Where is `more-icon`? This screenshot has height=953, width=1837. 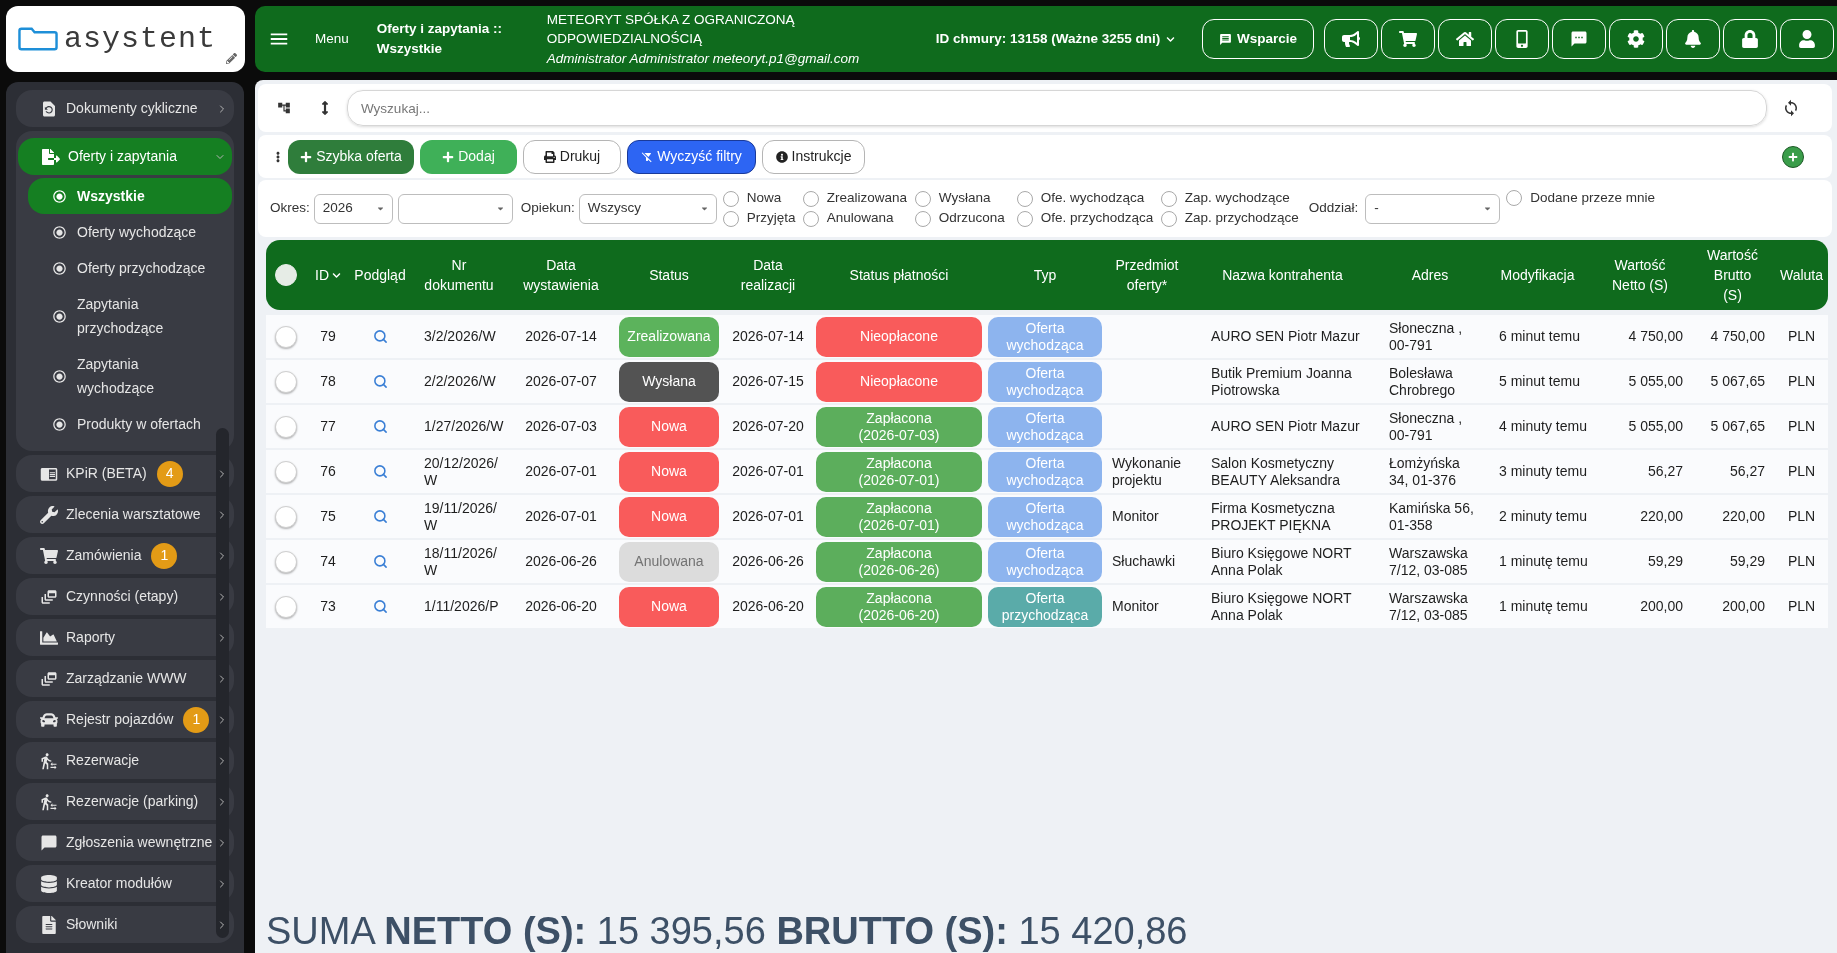 more-icon is located at coordinates (278, 156).